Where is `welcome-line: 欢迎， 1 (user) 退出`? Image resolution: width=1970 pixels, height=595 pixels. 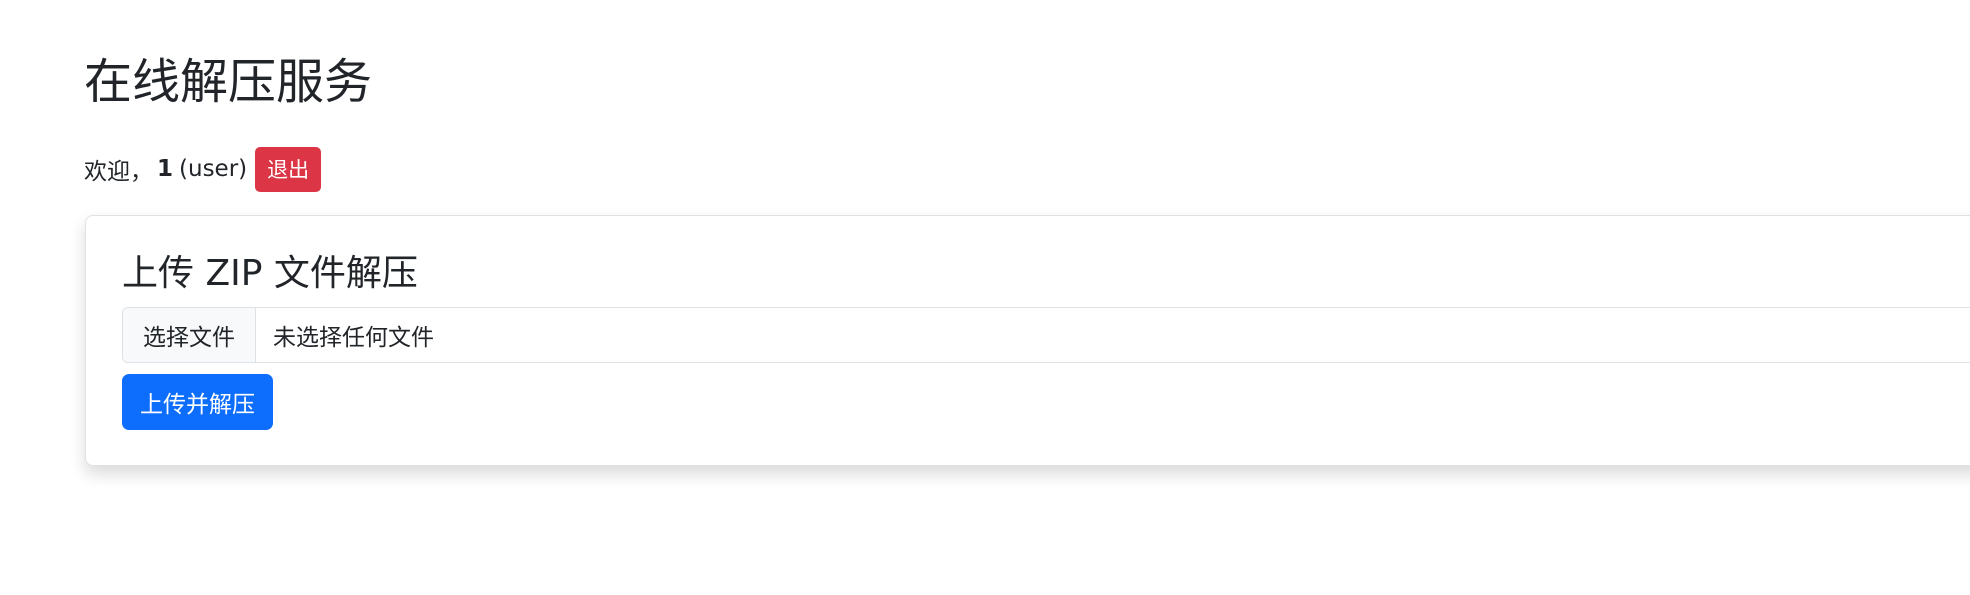 welcome-line: 欢迎， 1 (user) 退出 is located at coordinates (203, 169).